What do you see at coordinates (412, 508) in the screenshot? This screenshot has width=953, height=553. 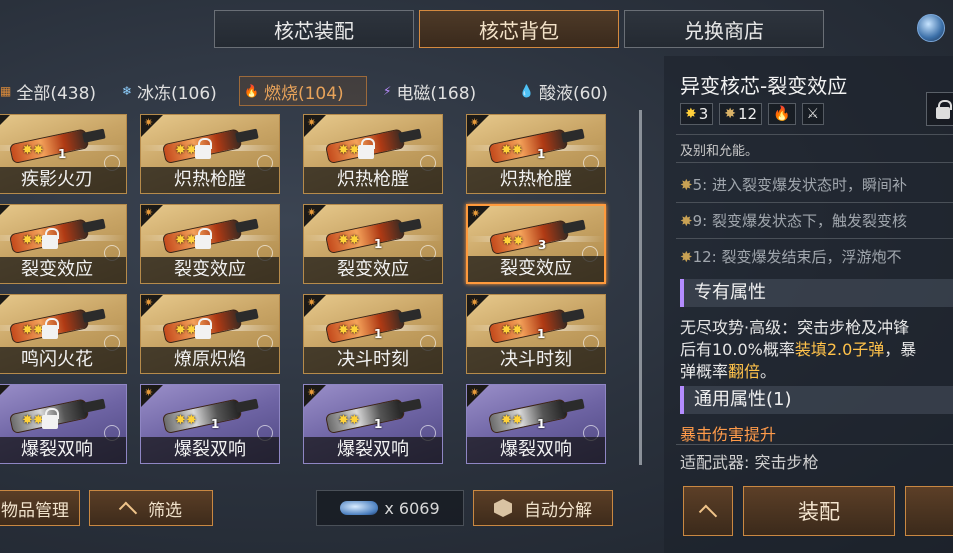 I see `currency-value: x 6069` at bounding box center [412, 508].